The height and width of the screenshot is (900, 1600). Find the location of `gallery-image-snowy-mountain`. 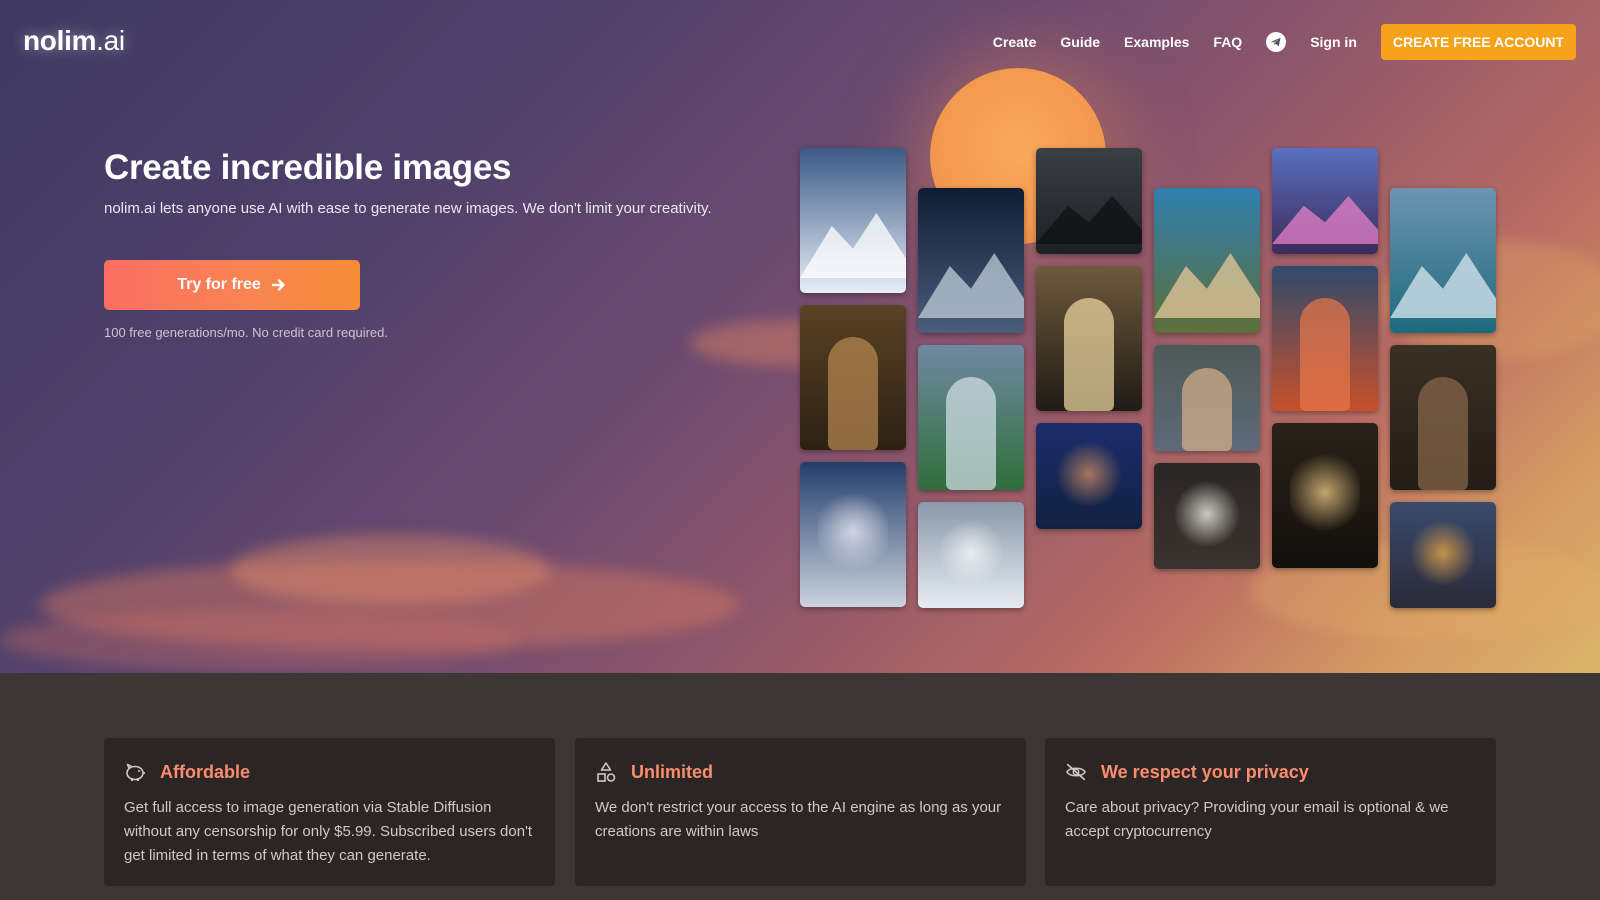

gallery-image-snowy-mountain is located at coordinates (853, 220).